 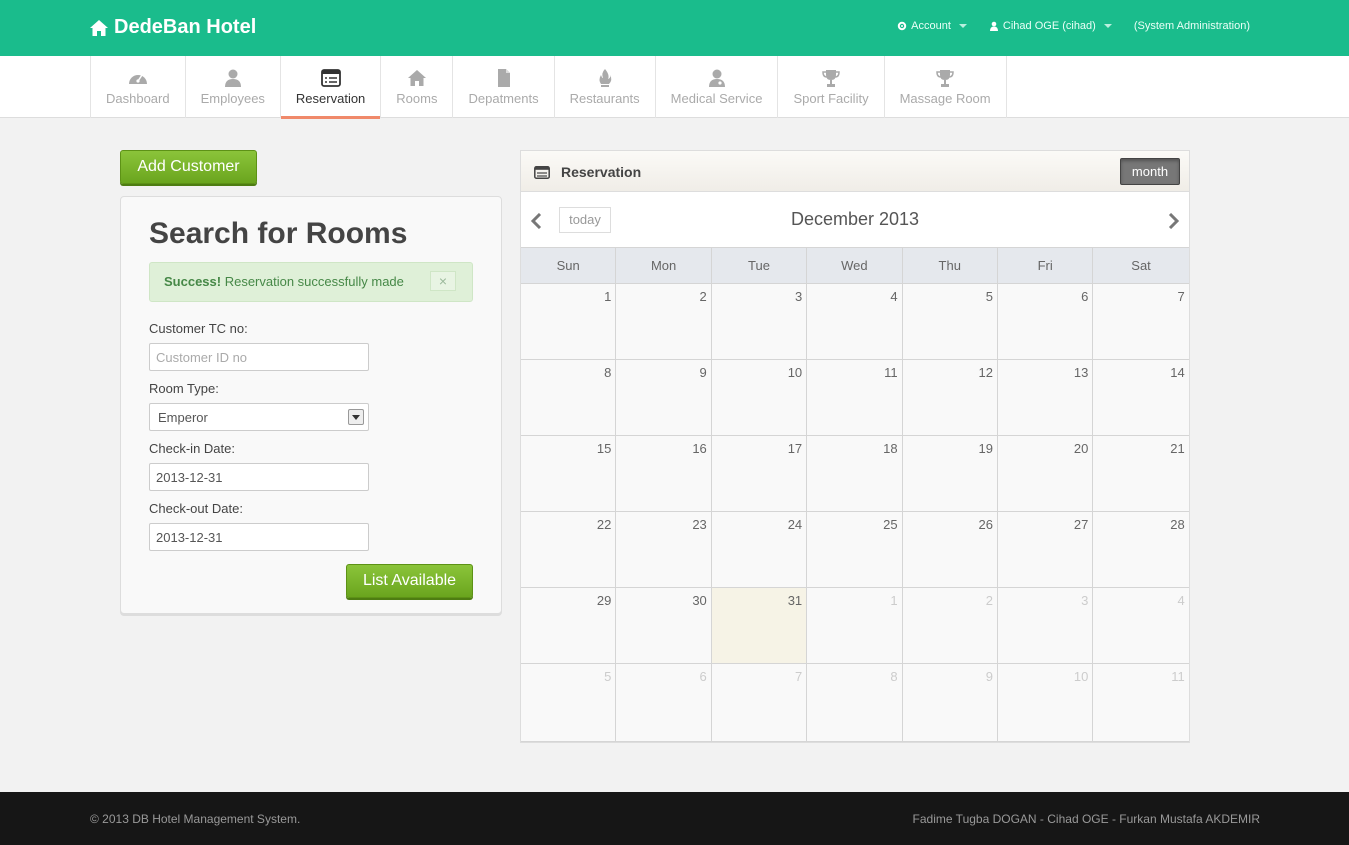 I want to click on calendar-day: 22, so click(x=569, y=549).